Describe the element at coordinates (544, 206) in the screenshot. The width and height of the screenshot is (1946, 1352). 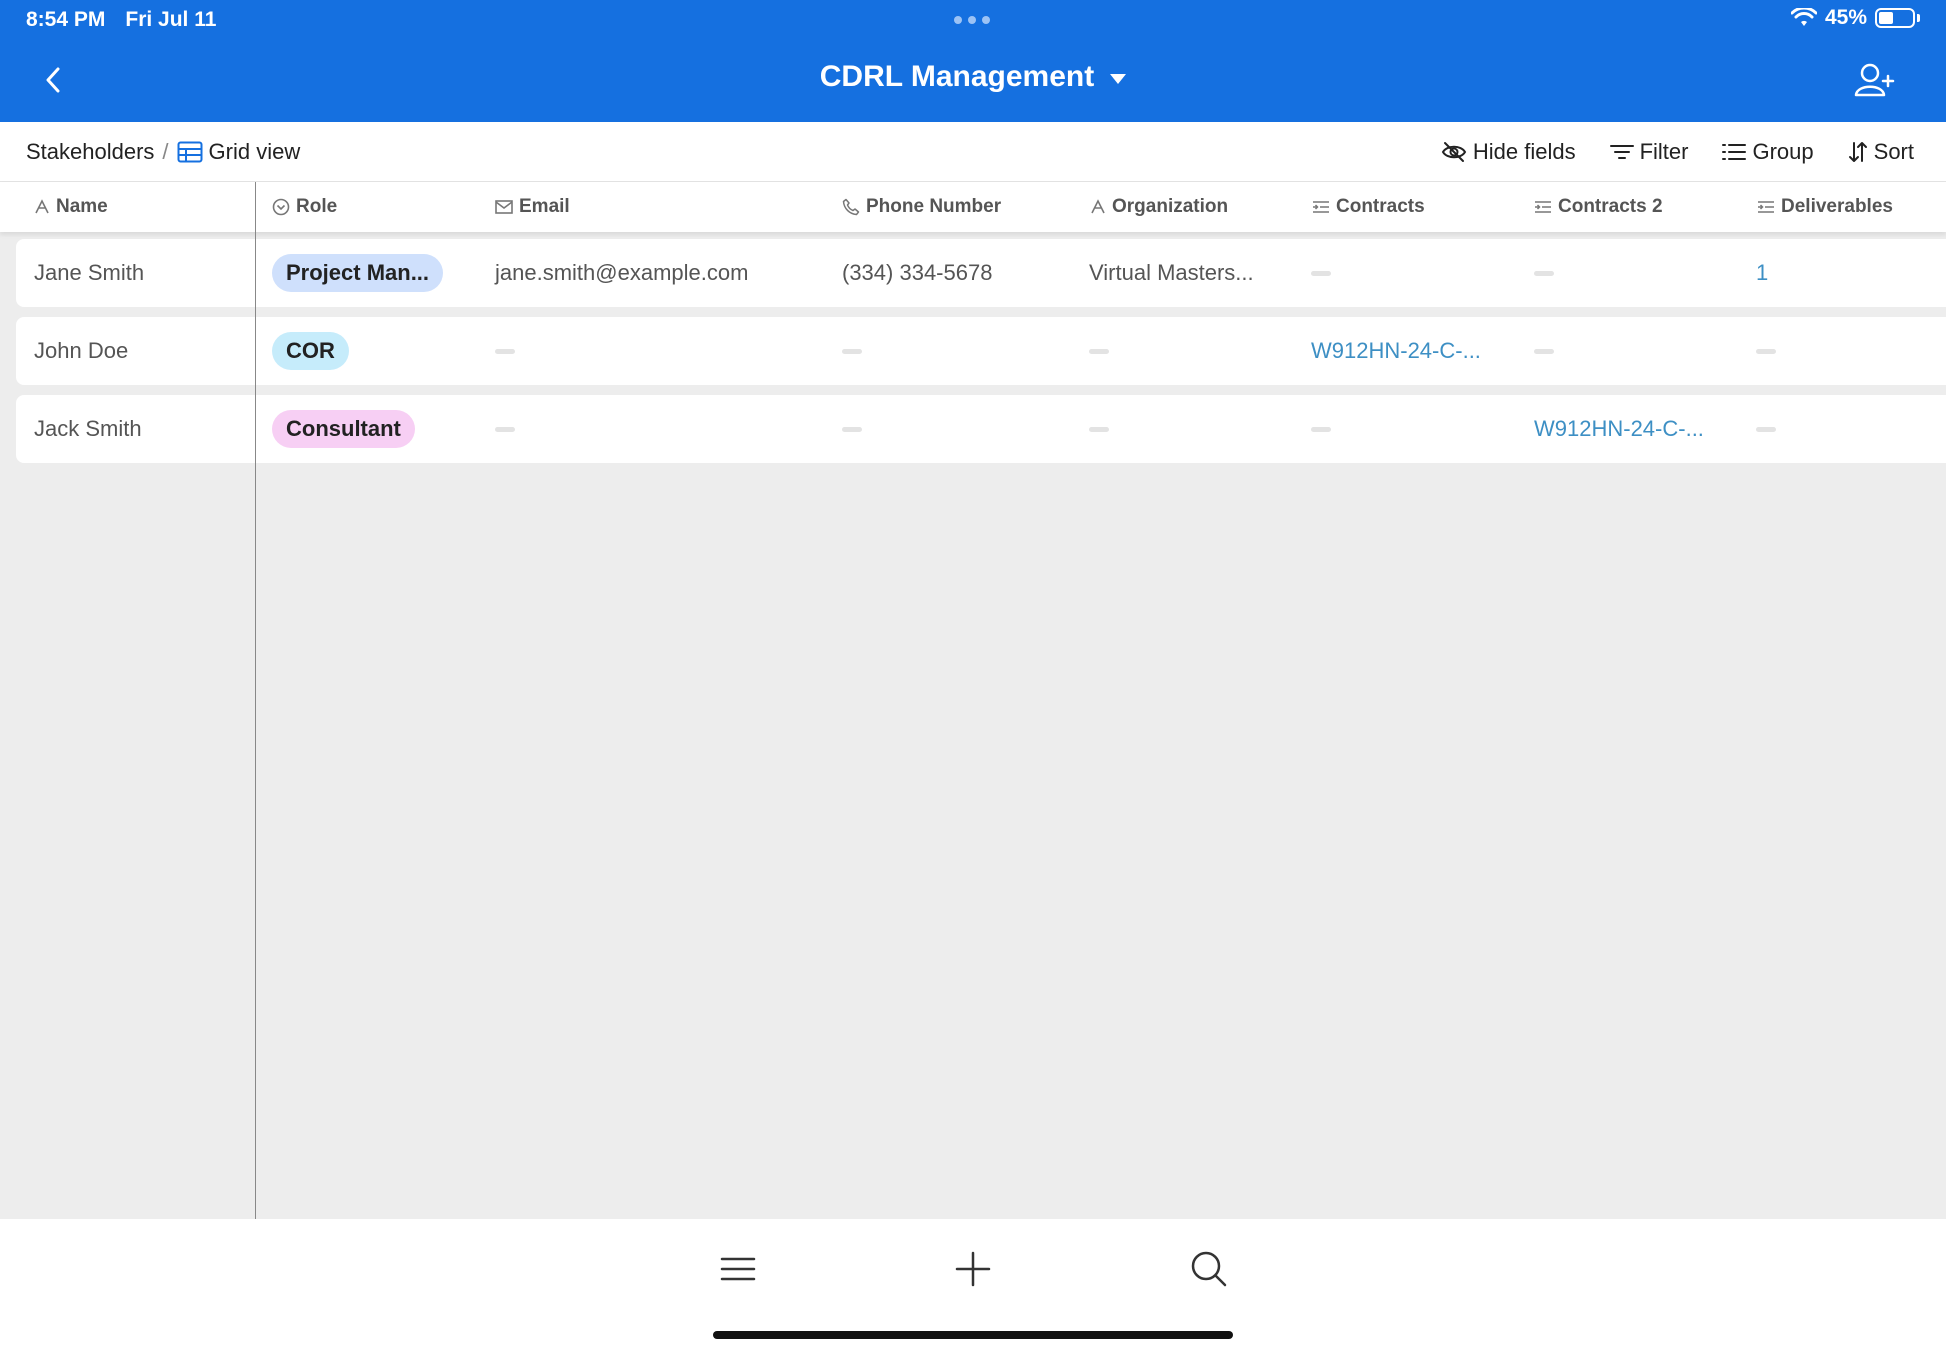
I see `column-label: Email` at that location.